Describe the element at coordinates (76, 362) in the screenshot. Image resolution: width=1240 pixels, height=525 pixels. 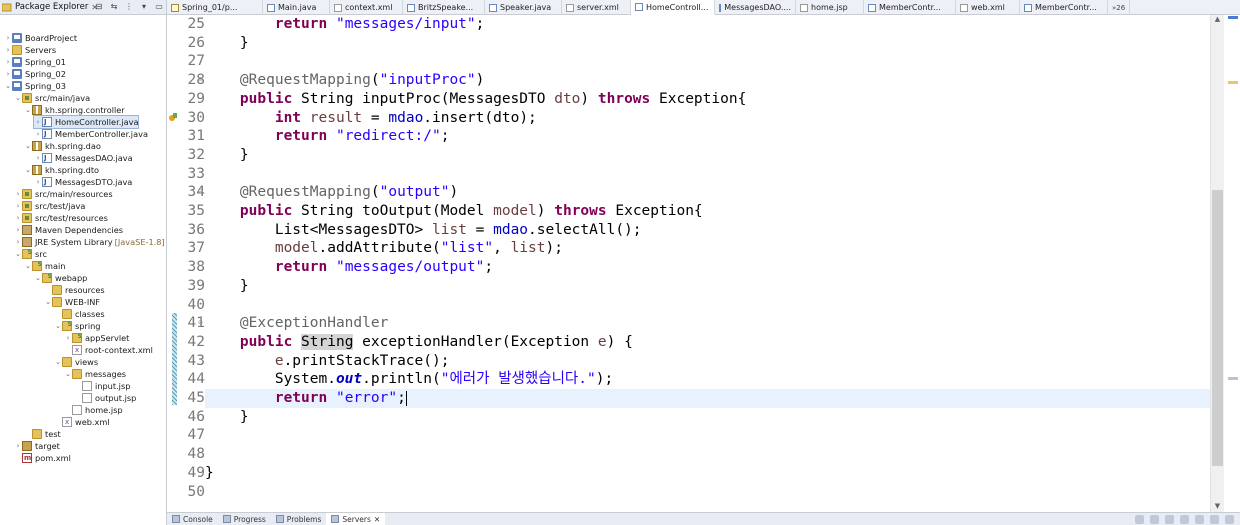
I see `tree-item: ⌄ views` at that location.